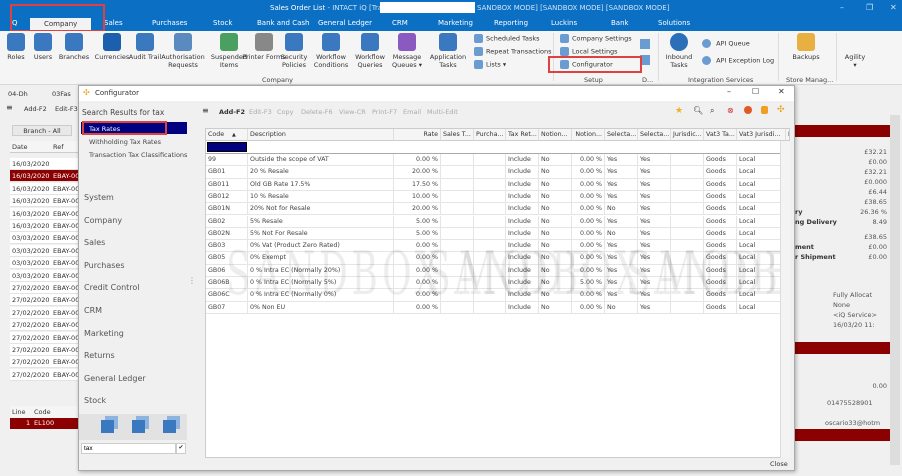  I want to click on close-icon: ✕, so click(781, 91).